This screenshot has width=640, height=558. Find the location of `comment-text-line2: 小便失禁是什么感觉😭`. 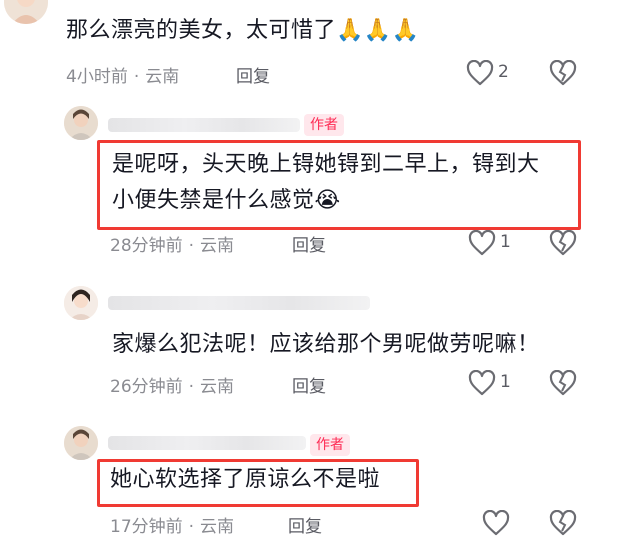

comment-text-line2: 小便失禁是什么感觉😭 is located at coordinates (226, 200).